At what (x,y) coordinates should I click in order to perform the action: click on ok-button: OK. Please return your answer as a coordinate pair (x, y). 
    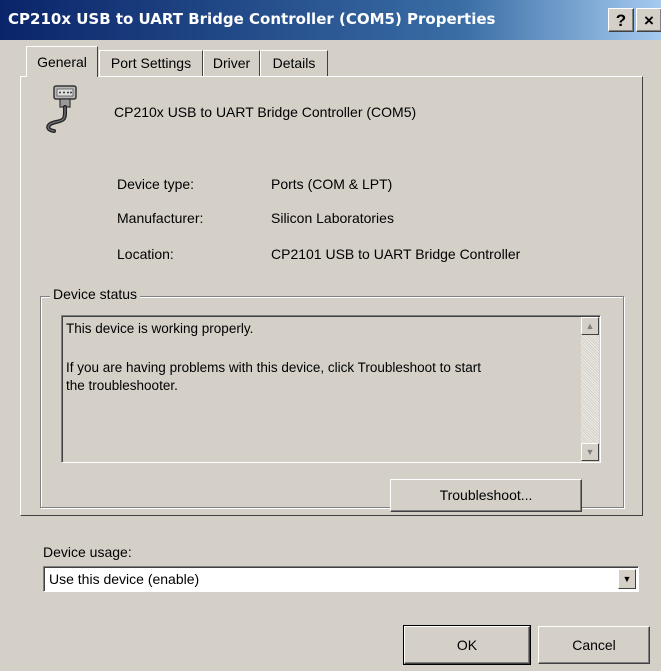
    Looking at the image, I should click on (467, 645).